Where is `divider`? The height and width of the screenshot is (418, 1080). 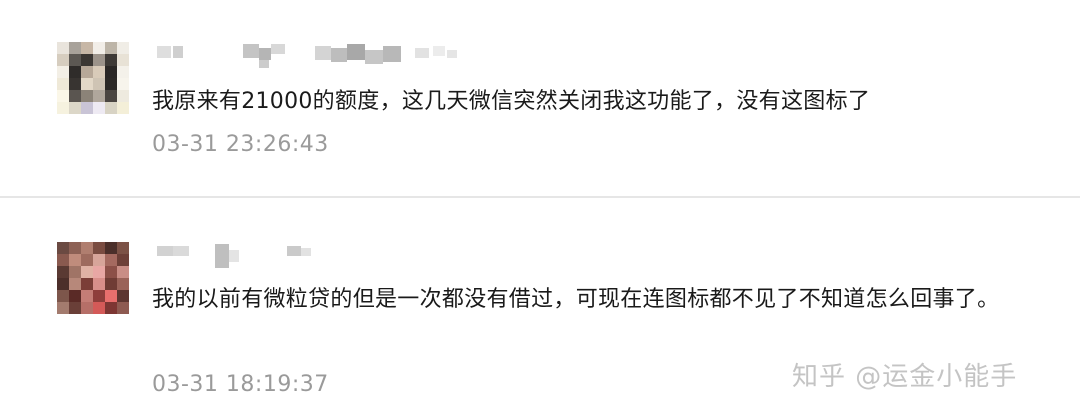
divider is located at coordinates (540, 197).